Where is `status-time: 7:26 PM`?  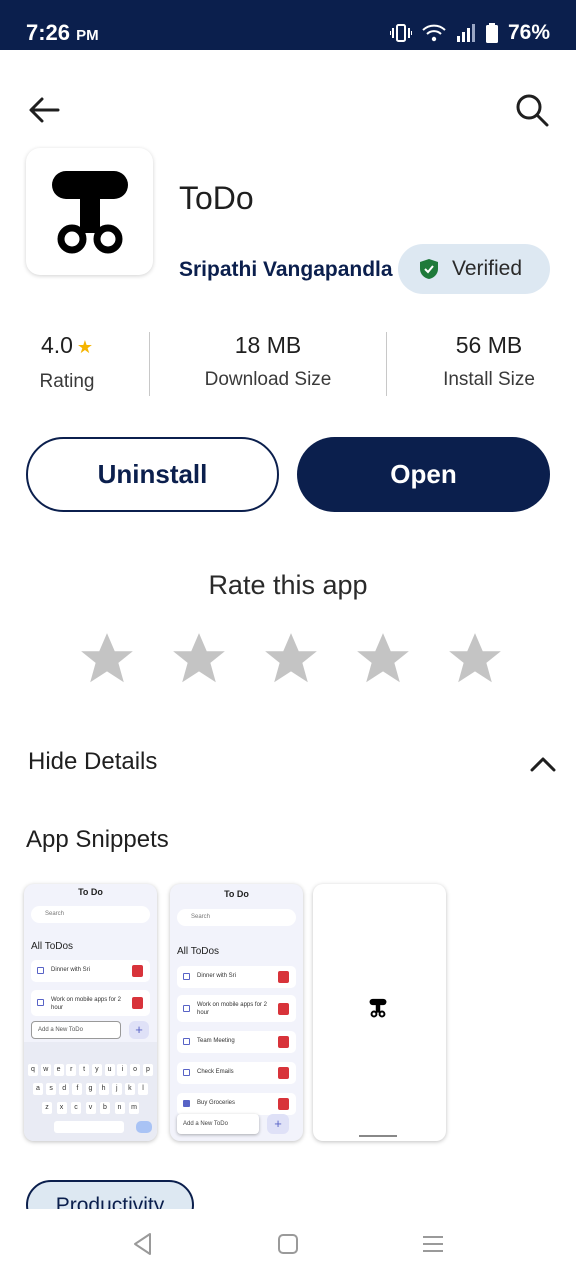
status-time: 7:26 PM is located at coordinates (62, 33).